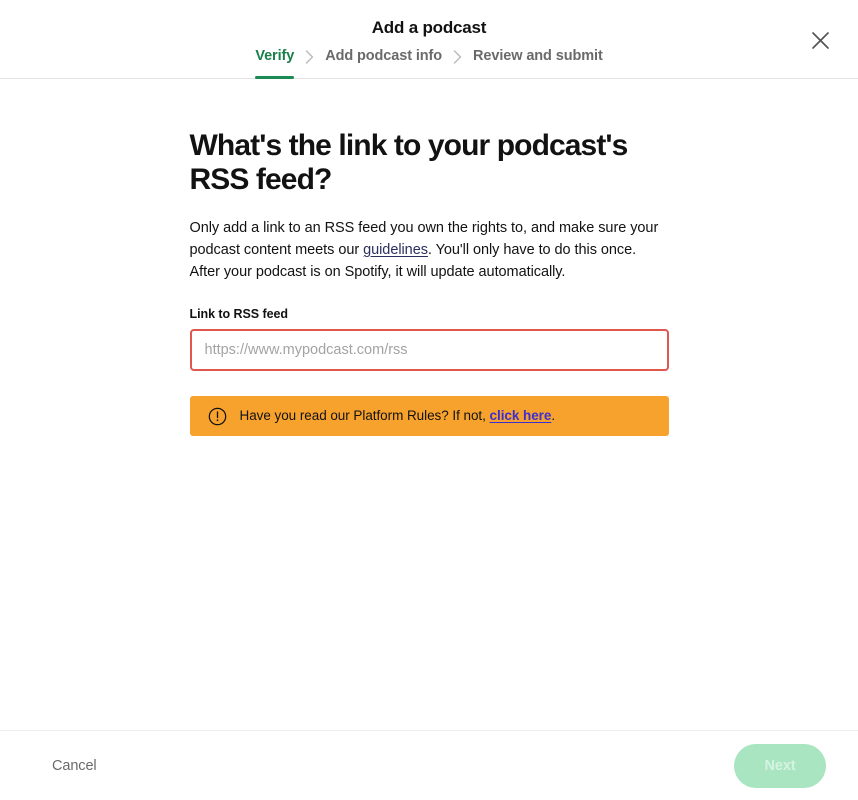 This screenshot has width=858, height=800. What do you see at coordinates (780, 765) in the screenshot?
I see `next-button: Next` at bounding box center [780, 765].